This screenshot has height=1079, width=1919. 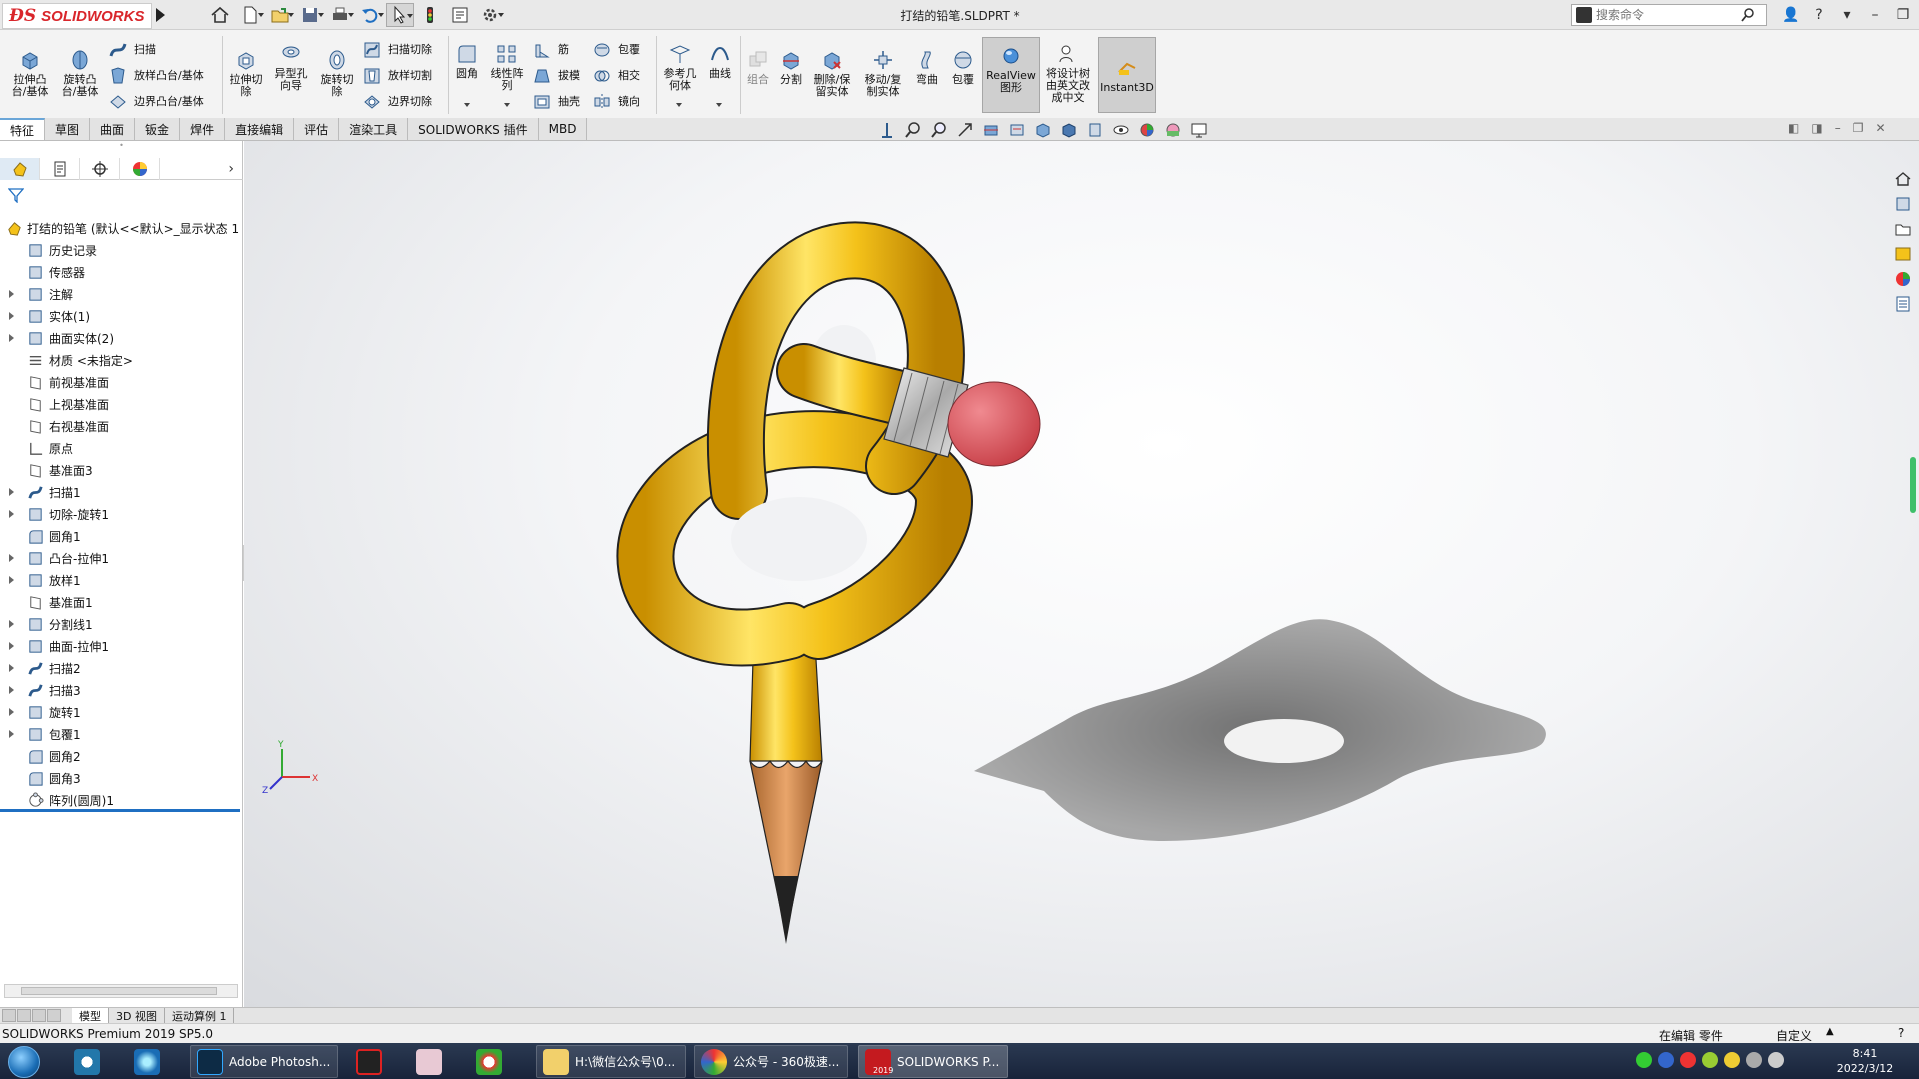 I want to click on taskbar-app-360-manager, so click(x=88, y=1061).